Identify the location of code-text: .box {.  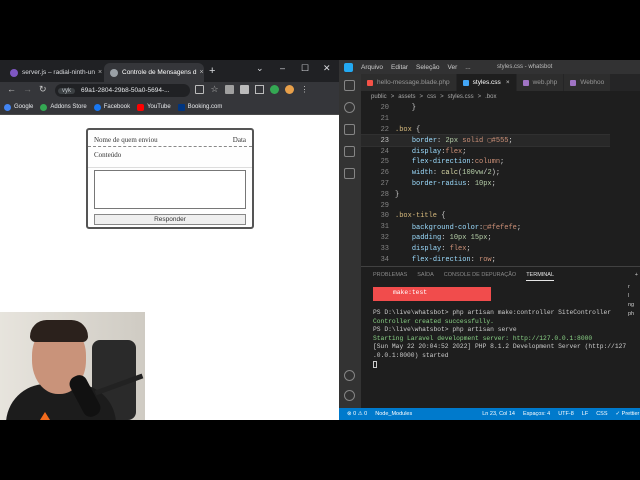
(408, 129).